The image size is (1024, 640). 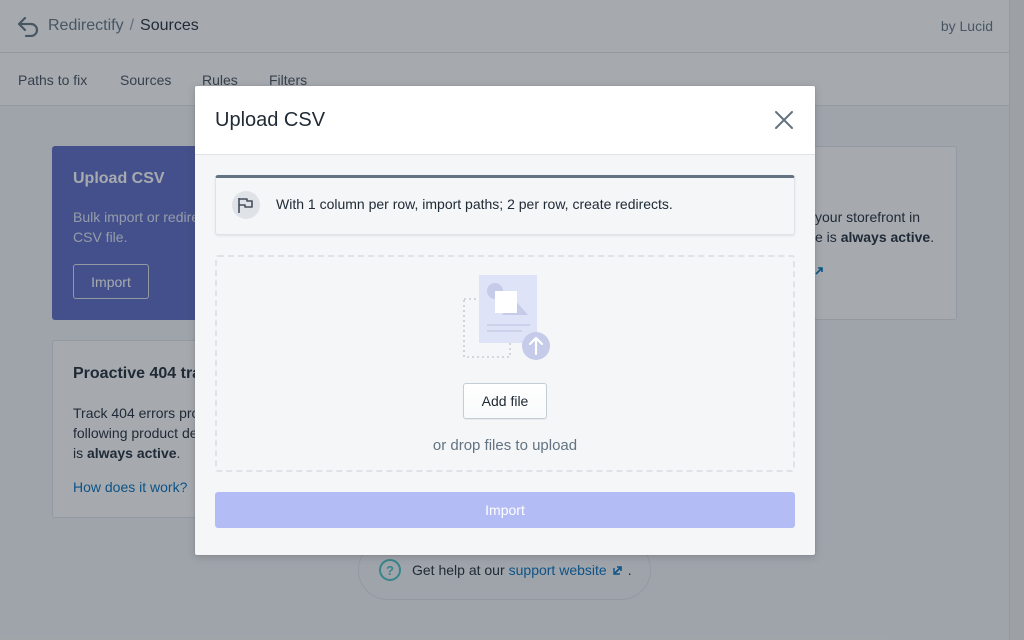 I want to click on drop-hint: or drop files to upload, so click(x=505, y=445).